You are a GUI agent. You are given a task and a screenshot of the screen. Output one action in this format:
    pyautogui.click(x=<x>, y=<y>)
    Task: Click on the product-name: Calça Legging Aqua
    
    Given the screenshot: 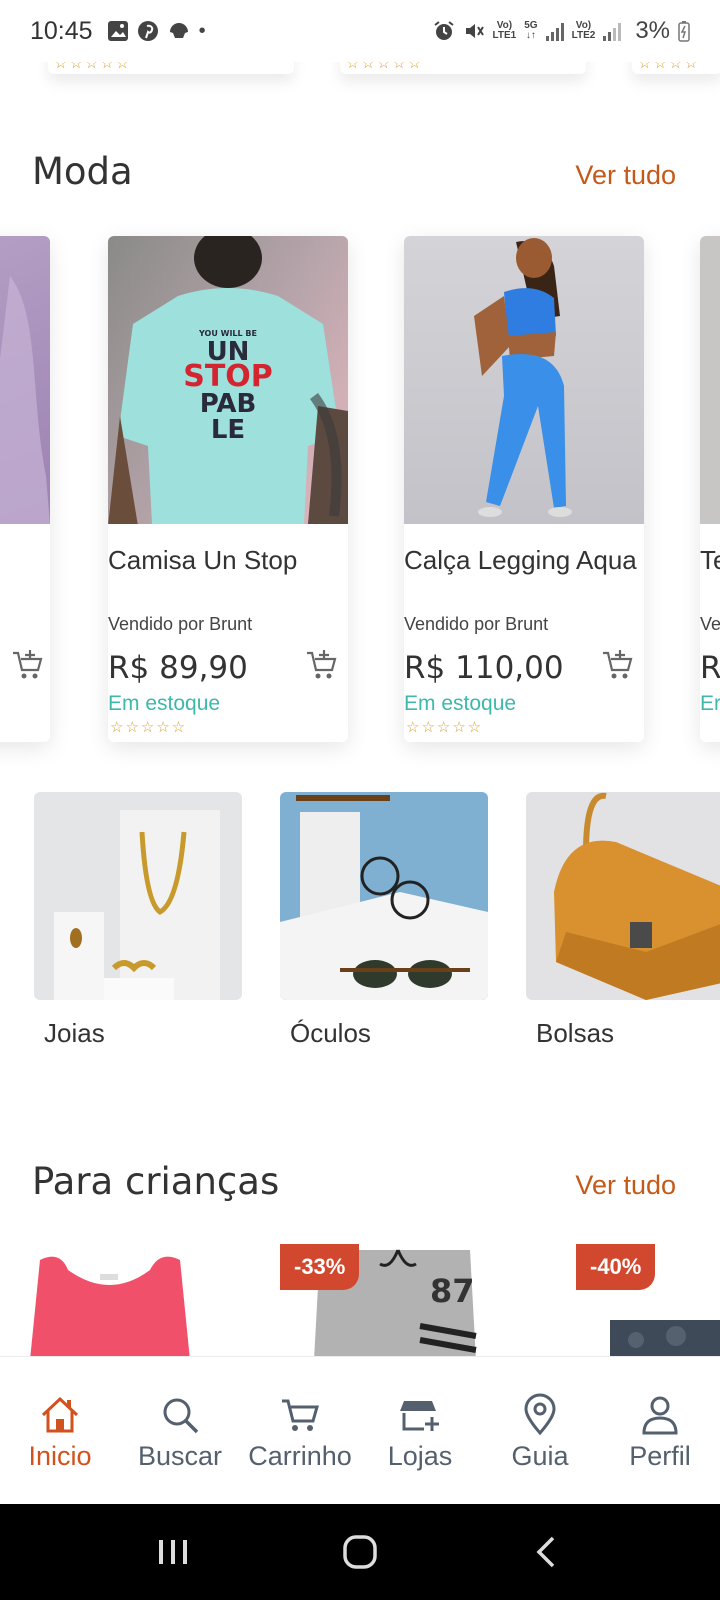 What is the action you would take?
    pyautogui.click(x=520, y=560)
    